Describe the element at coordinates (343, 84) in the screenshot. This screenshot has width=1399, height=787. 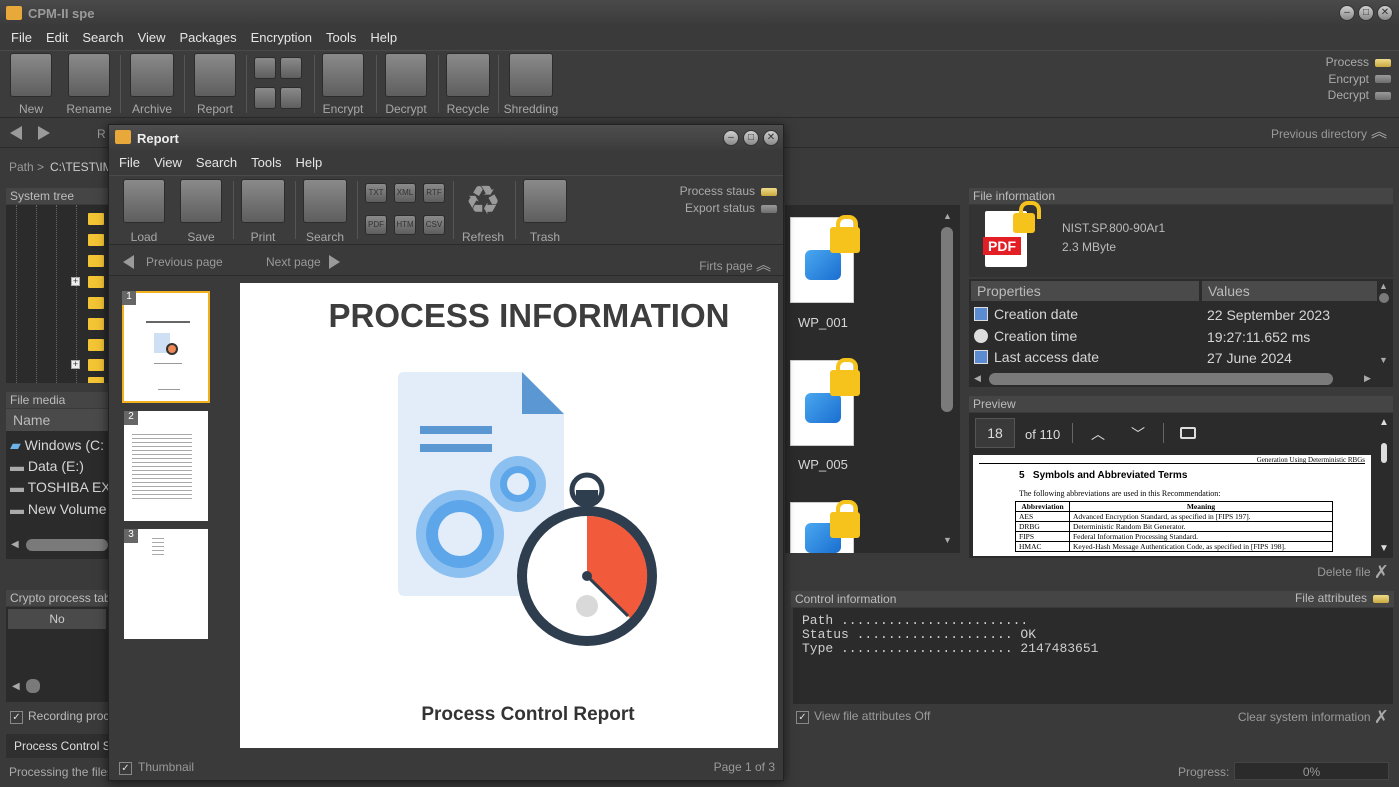
I see `encrypt-button: Encrypt` at that location.